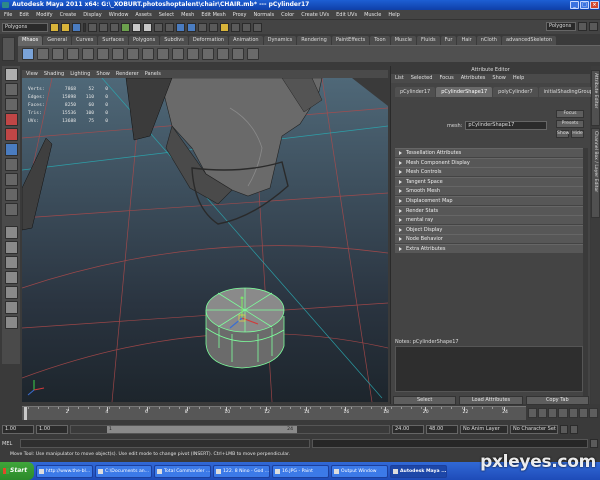  Describe the element at coordinates (165, 443) in the screenshot. I see `command-input` at that location.